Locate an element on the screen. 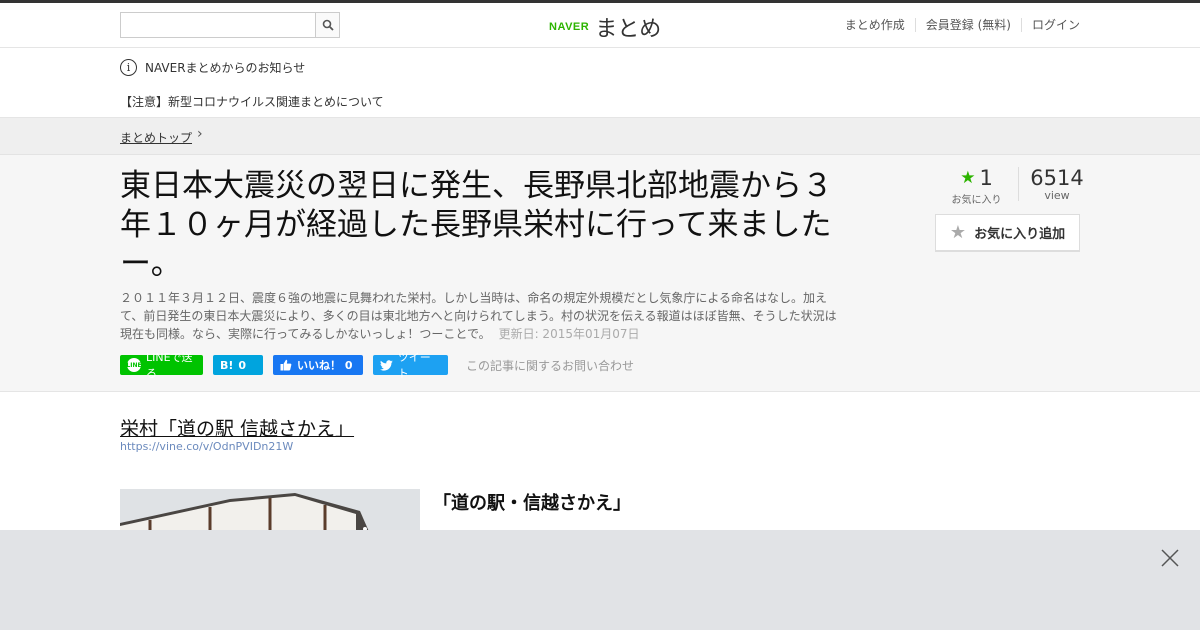 Image resolution: width=1200 pixels, height=630 pixels. view-count: 6514 view is located at coordinates (1057, 184).